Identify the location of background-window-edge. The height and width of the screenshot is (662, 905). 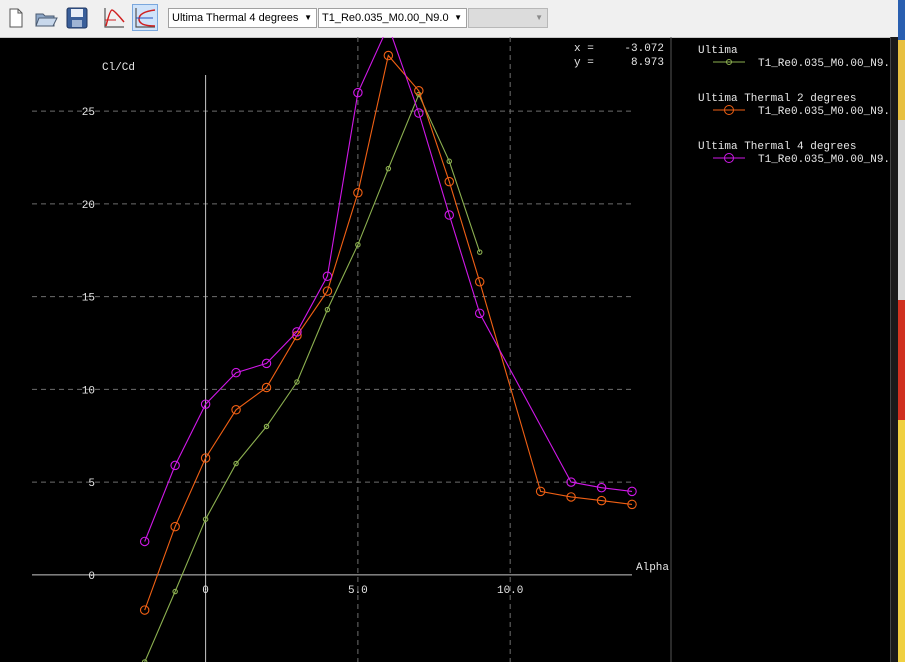
(901, 331).